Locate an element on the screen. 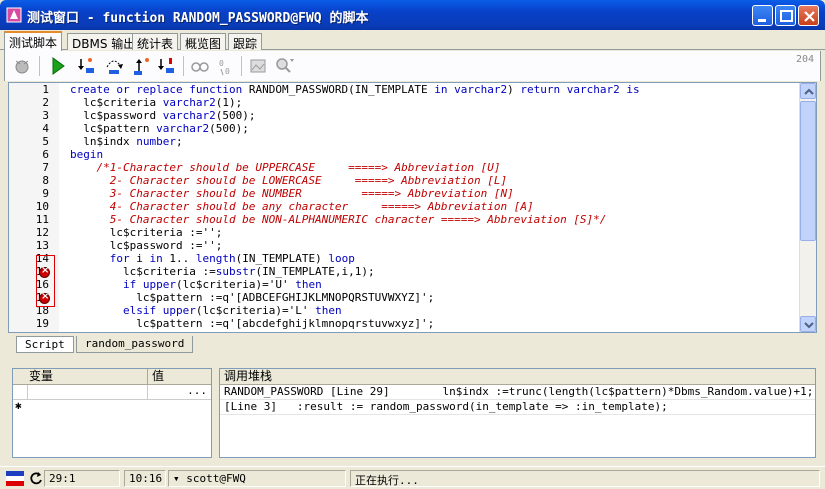 This screenshot has height=489, width=825. title-bar: 测试窗口 - function RANDOM_PASSWORD@FWQ 的脚本 is located at coordinates (412, 15).